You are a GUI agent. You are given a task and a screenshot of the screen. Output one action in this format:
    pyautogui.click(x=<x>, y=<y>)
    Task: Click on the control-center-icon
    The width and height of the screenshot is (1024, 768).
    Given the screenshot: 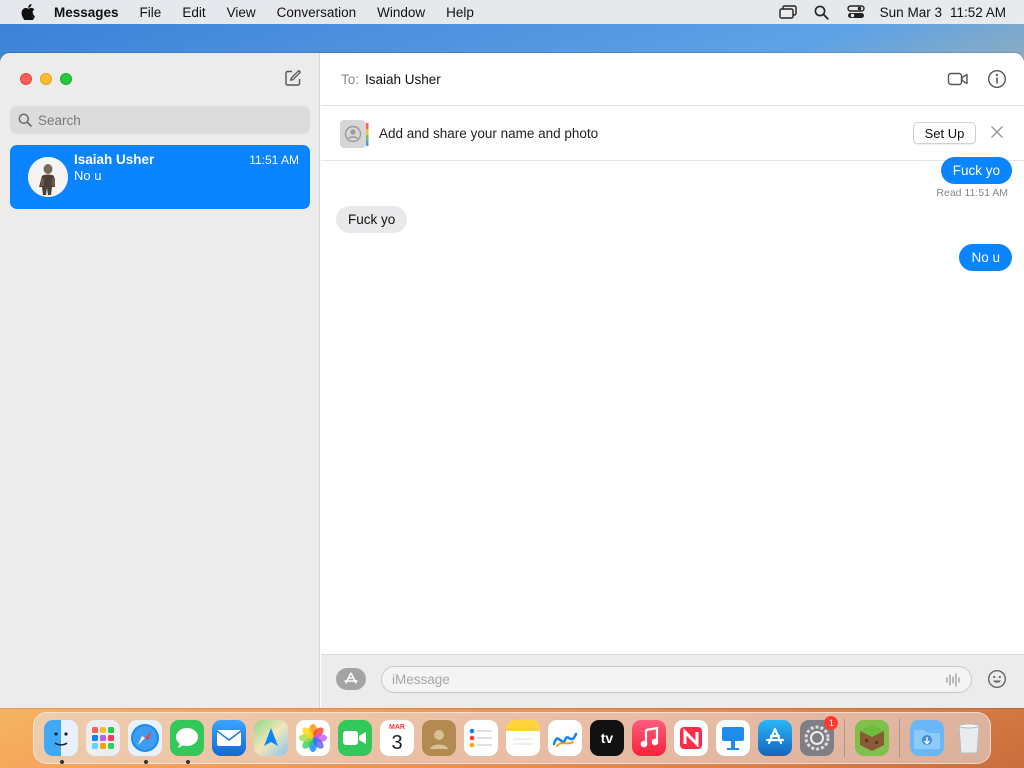 What is the action you would take?
    pyautogui.click(x=856, y=12)
    